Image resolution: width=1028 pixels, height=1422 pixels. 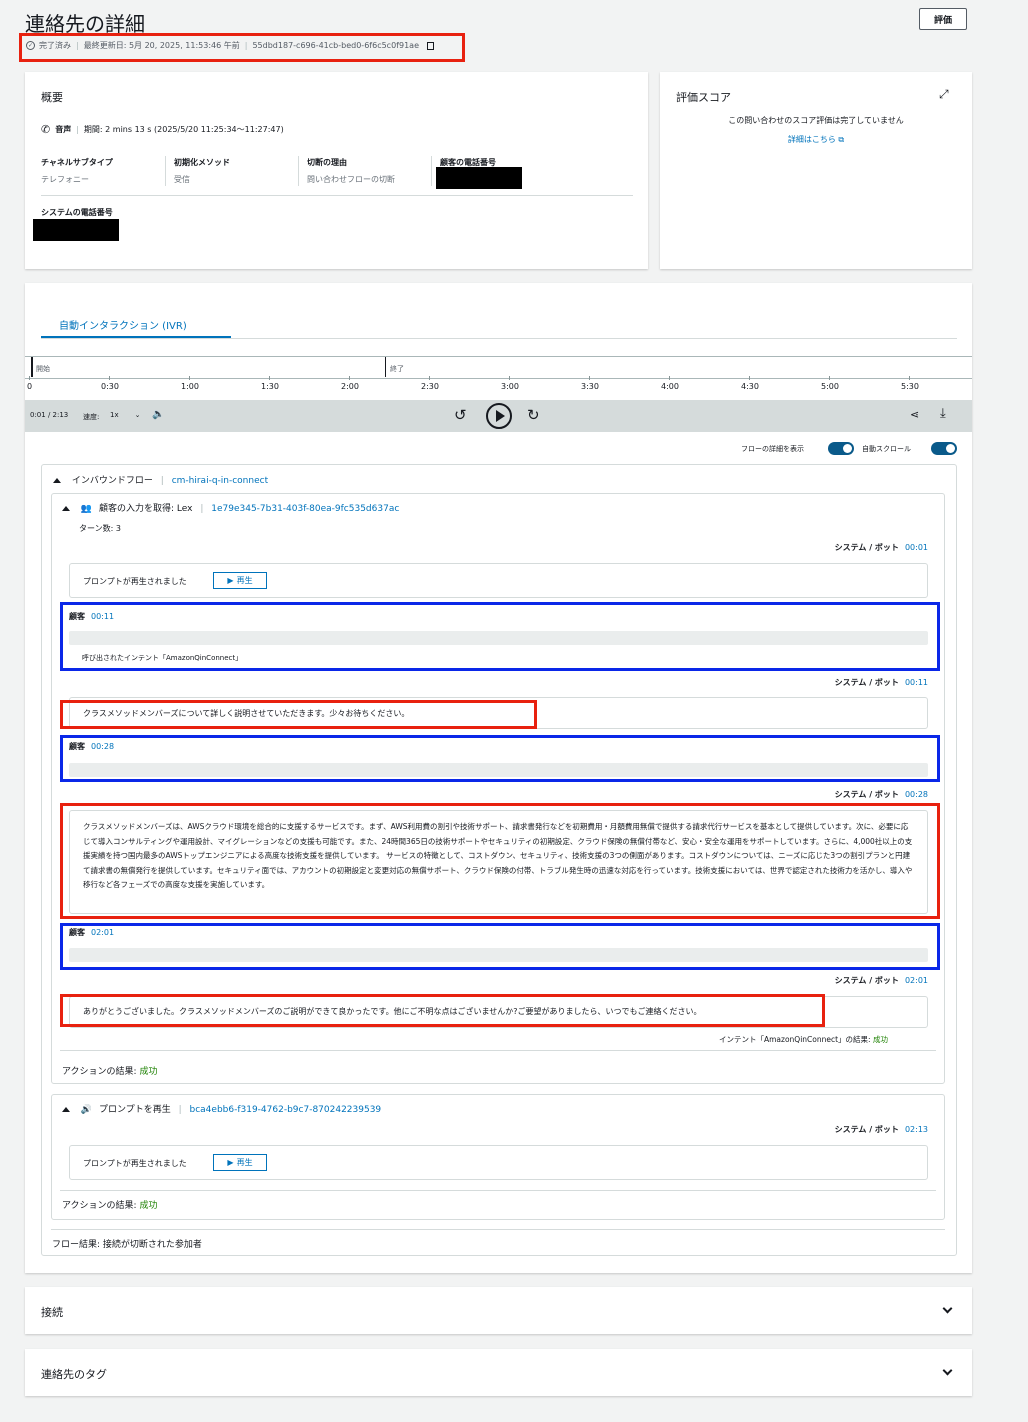 I want to click on field-value: 問い合わせフローの切断, so click(x=351, y=179).